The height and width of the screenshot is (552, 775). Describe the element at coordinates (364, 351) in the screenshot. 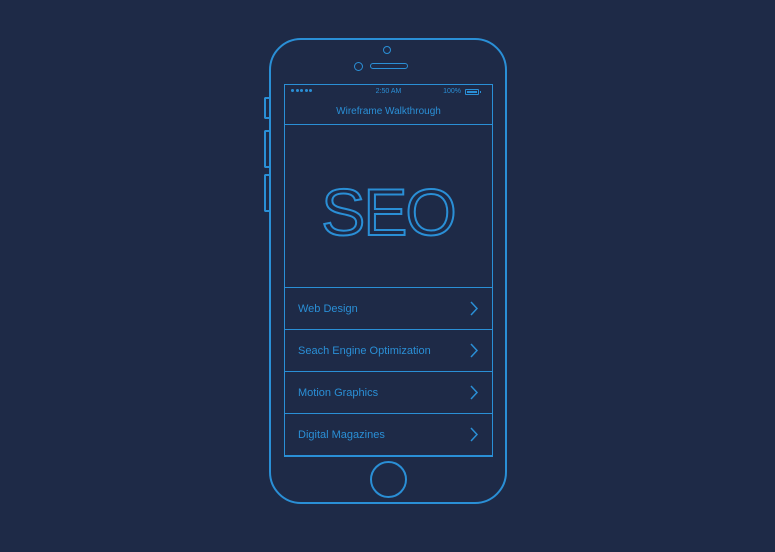

I see `menu-item-label: Seach Engine Optimization` at that location.